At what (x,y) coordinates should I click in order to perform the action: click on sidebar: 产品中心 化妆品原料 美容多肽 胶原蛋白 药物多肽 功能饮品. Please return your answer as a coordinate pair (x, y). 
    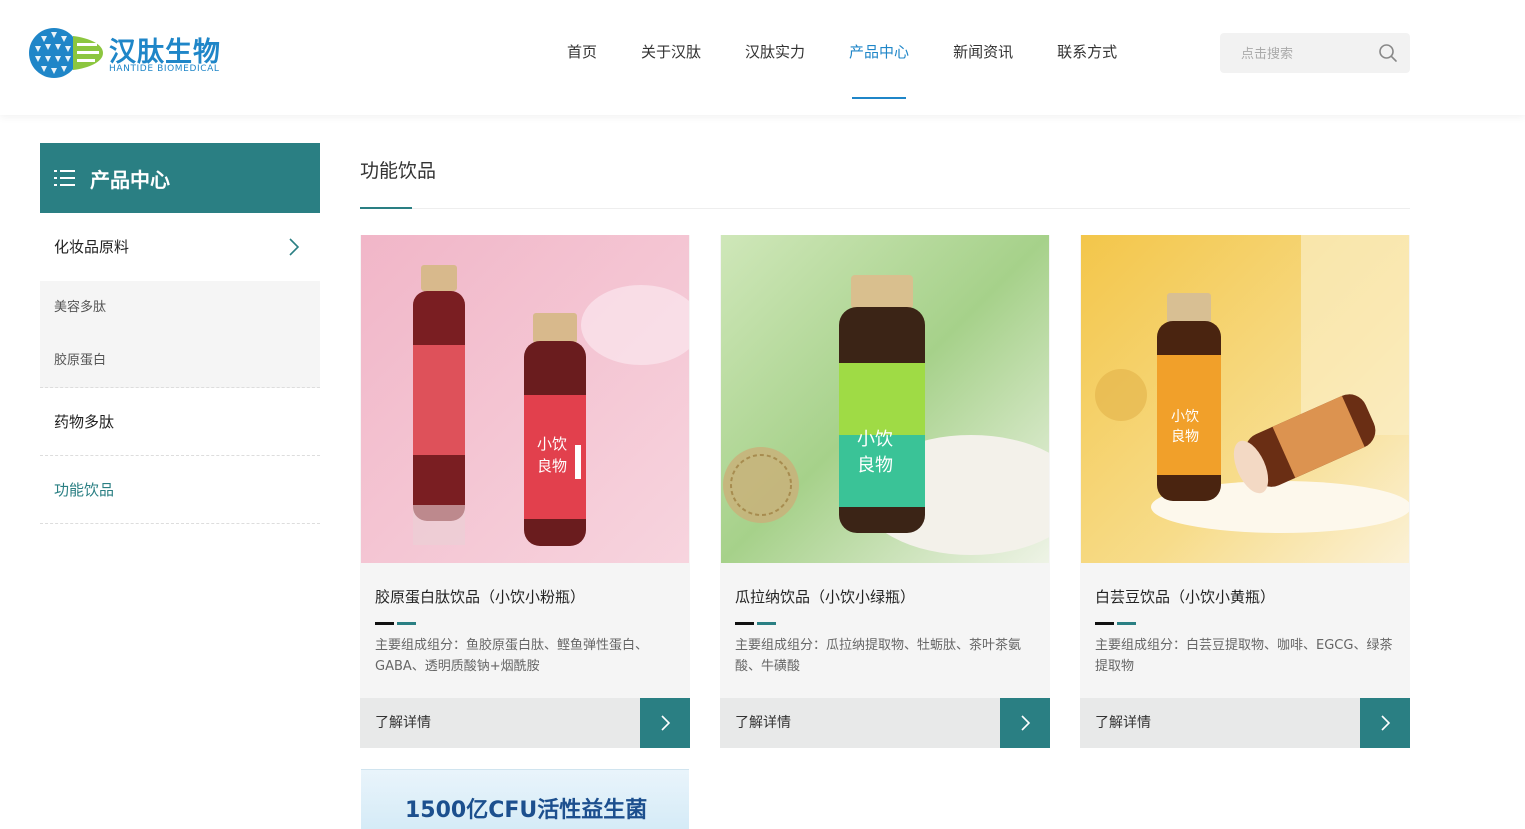
    Looking at the image, I should click on (180, 333).